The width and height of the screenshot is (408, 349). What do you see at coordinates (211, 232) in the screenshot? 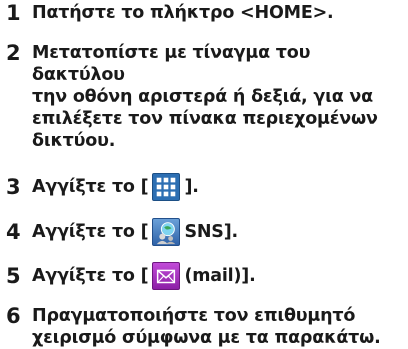
I see `step-text-after: SNS].` at bounding box center [211, 232].